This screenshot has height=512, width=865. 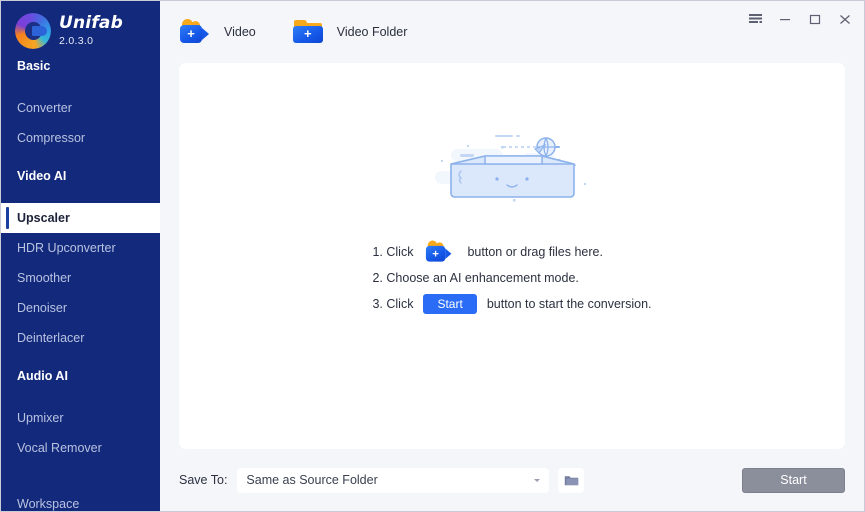 I want to click on chevron-down-icon, so click(x=537, y=480).